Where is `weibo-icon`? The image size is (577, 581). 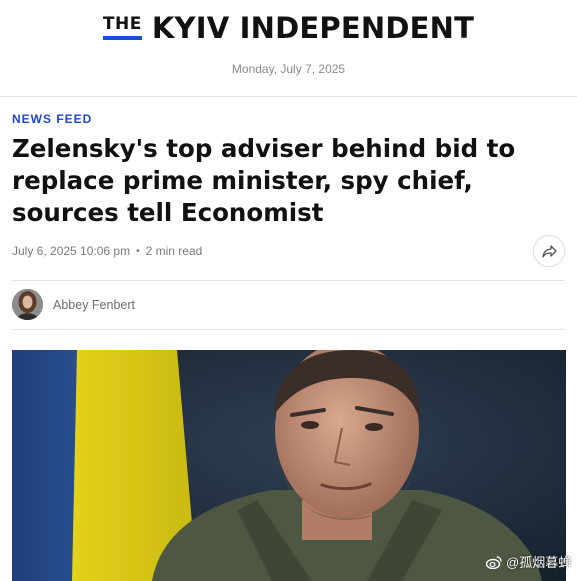
weibo-icon is located at coordinates (494, 562).